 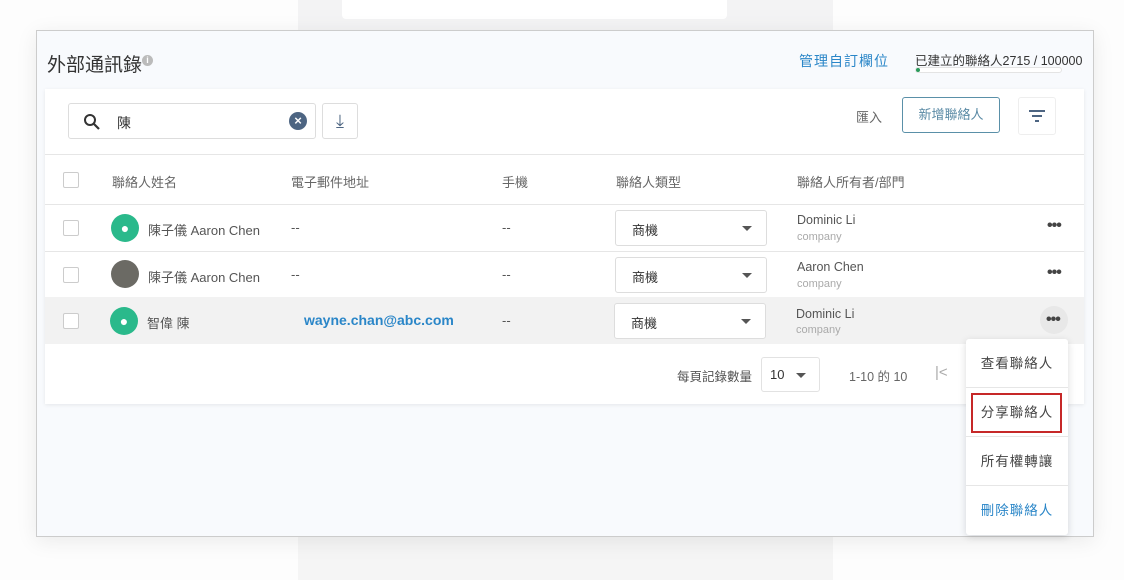 I want to click on per-page-label: 每頁記錄數量, so click(x=715, y=377).